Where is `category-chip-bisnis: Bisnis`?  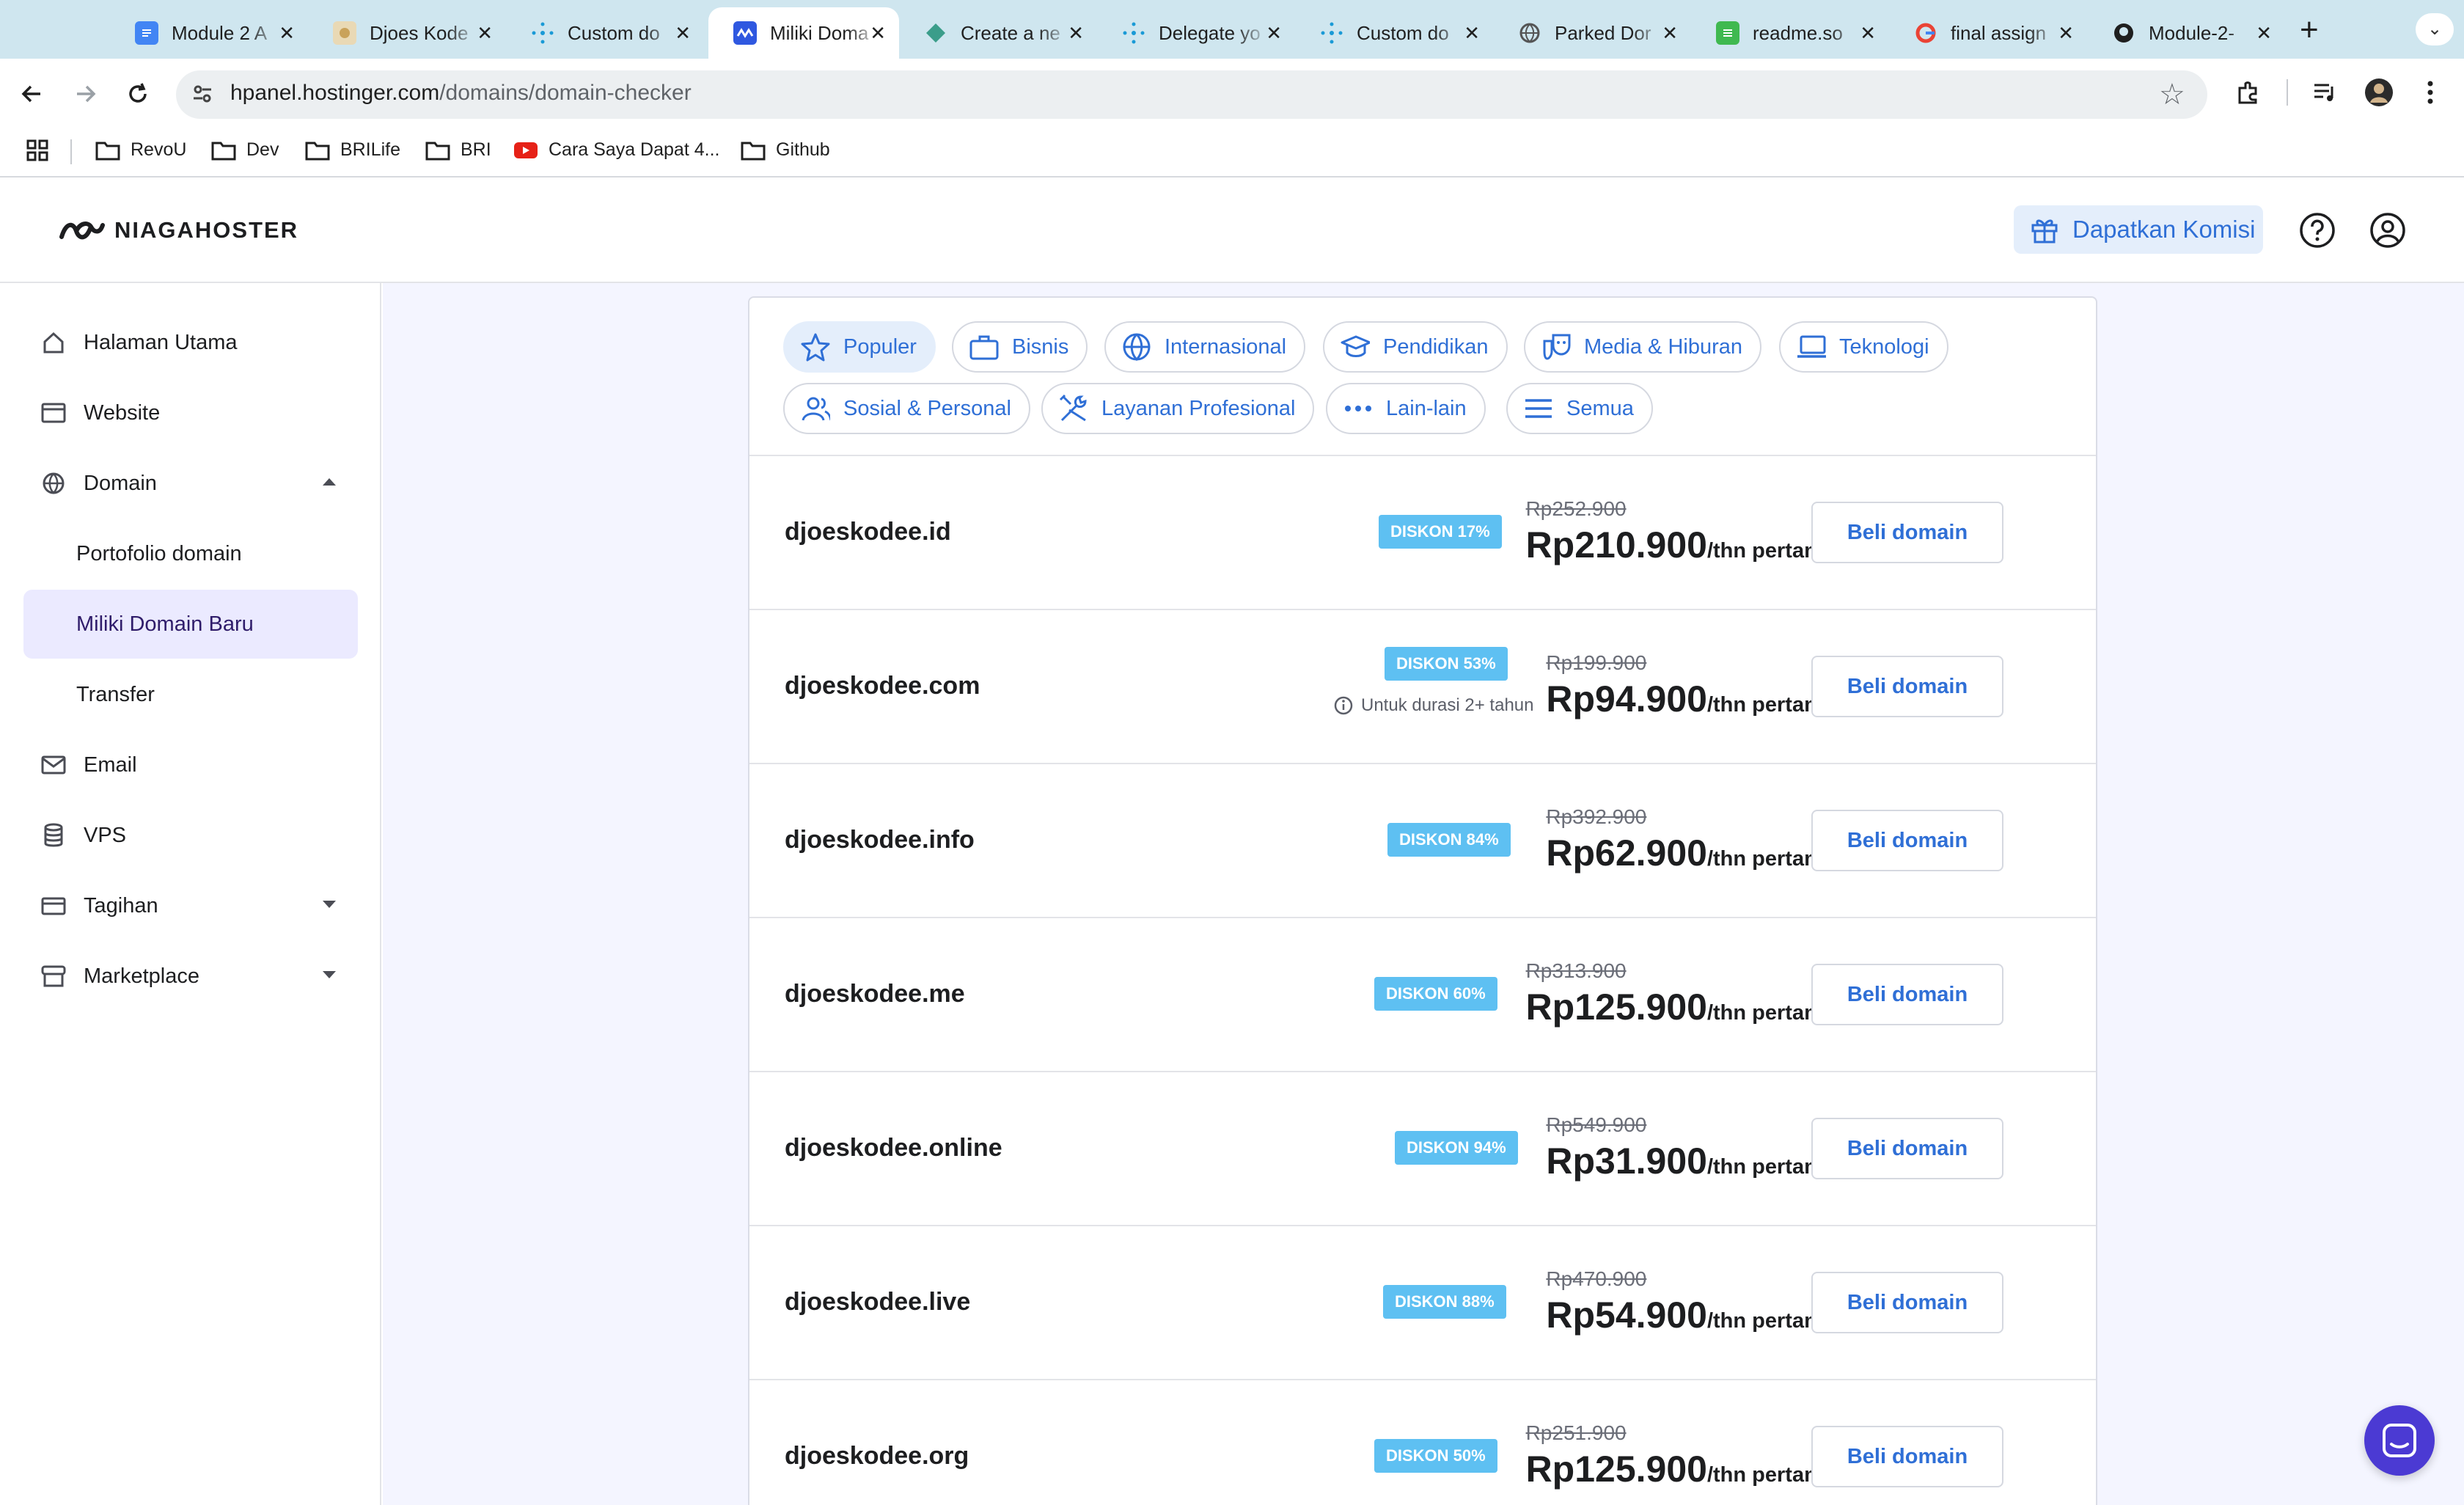
category-chip-bisnis: Bisnis is located at coordinates (1020, 347).